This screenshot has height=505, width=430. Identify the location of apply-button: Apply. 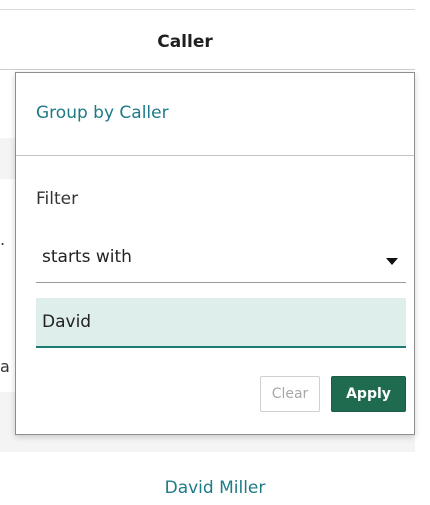
(368, 394).